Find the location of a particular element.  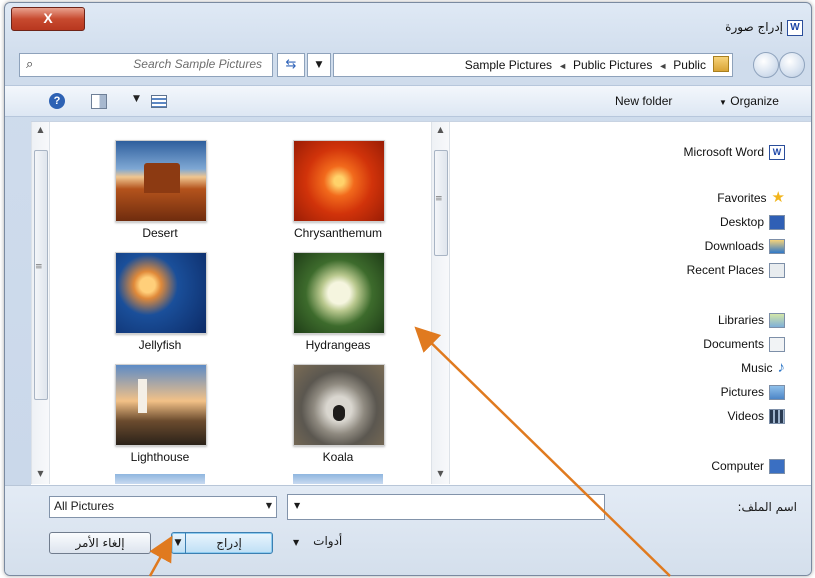

file-label: Desert is located at coordinates (160, 233).